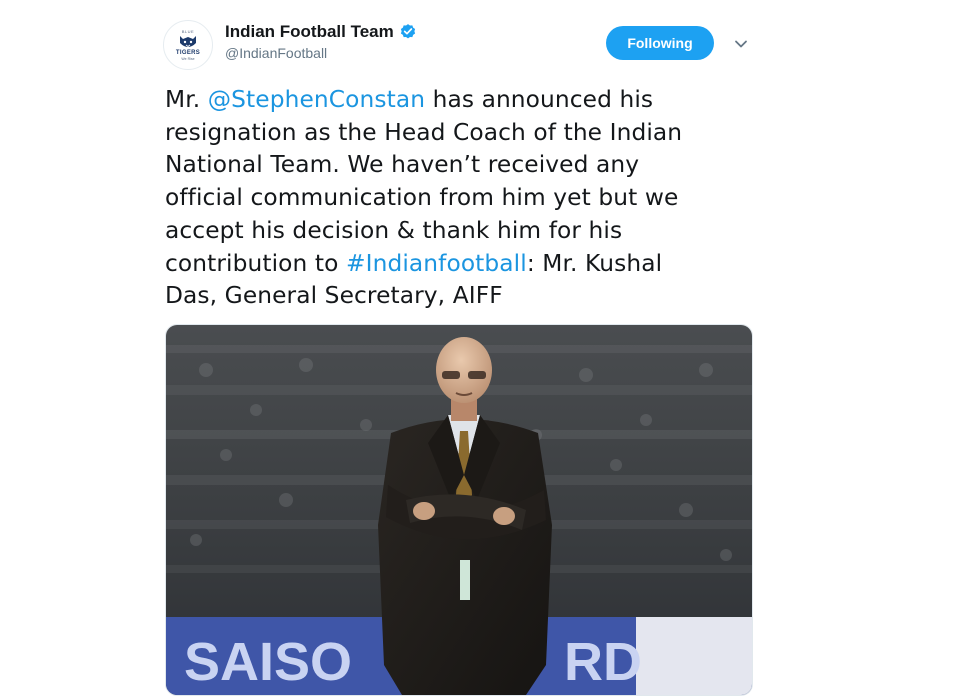  I want to click on hashtag-link: #Indianfootball, so click(436, 263).